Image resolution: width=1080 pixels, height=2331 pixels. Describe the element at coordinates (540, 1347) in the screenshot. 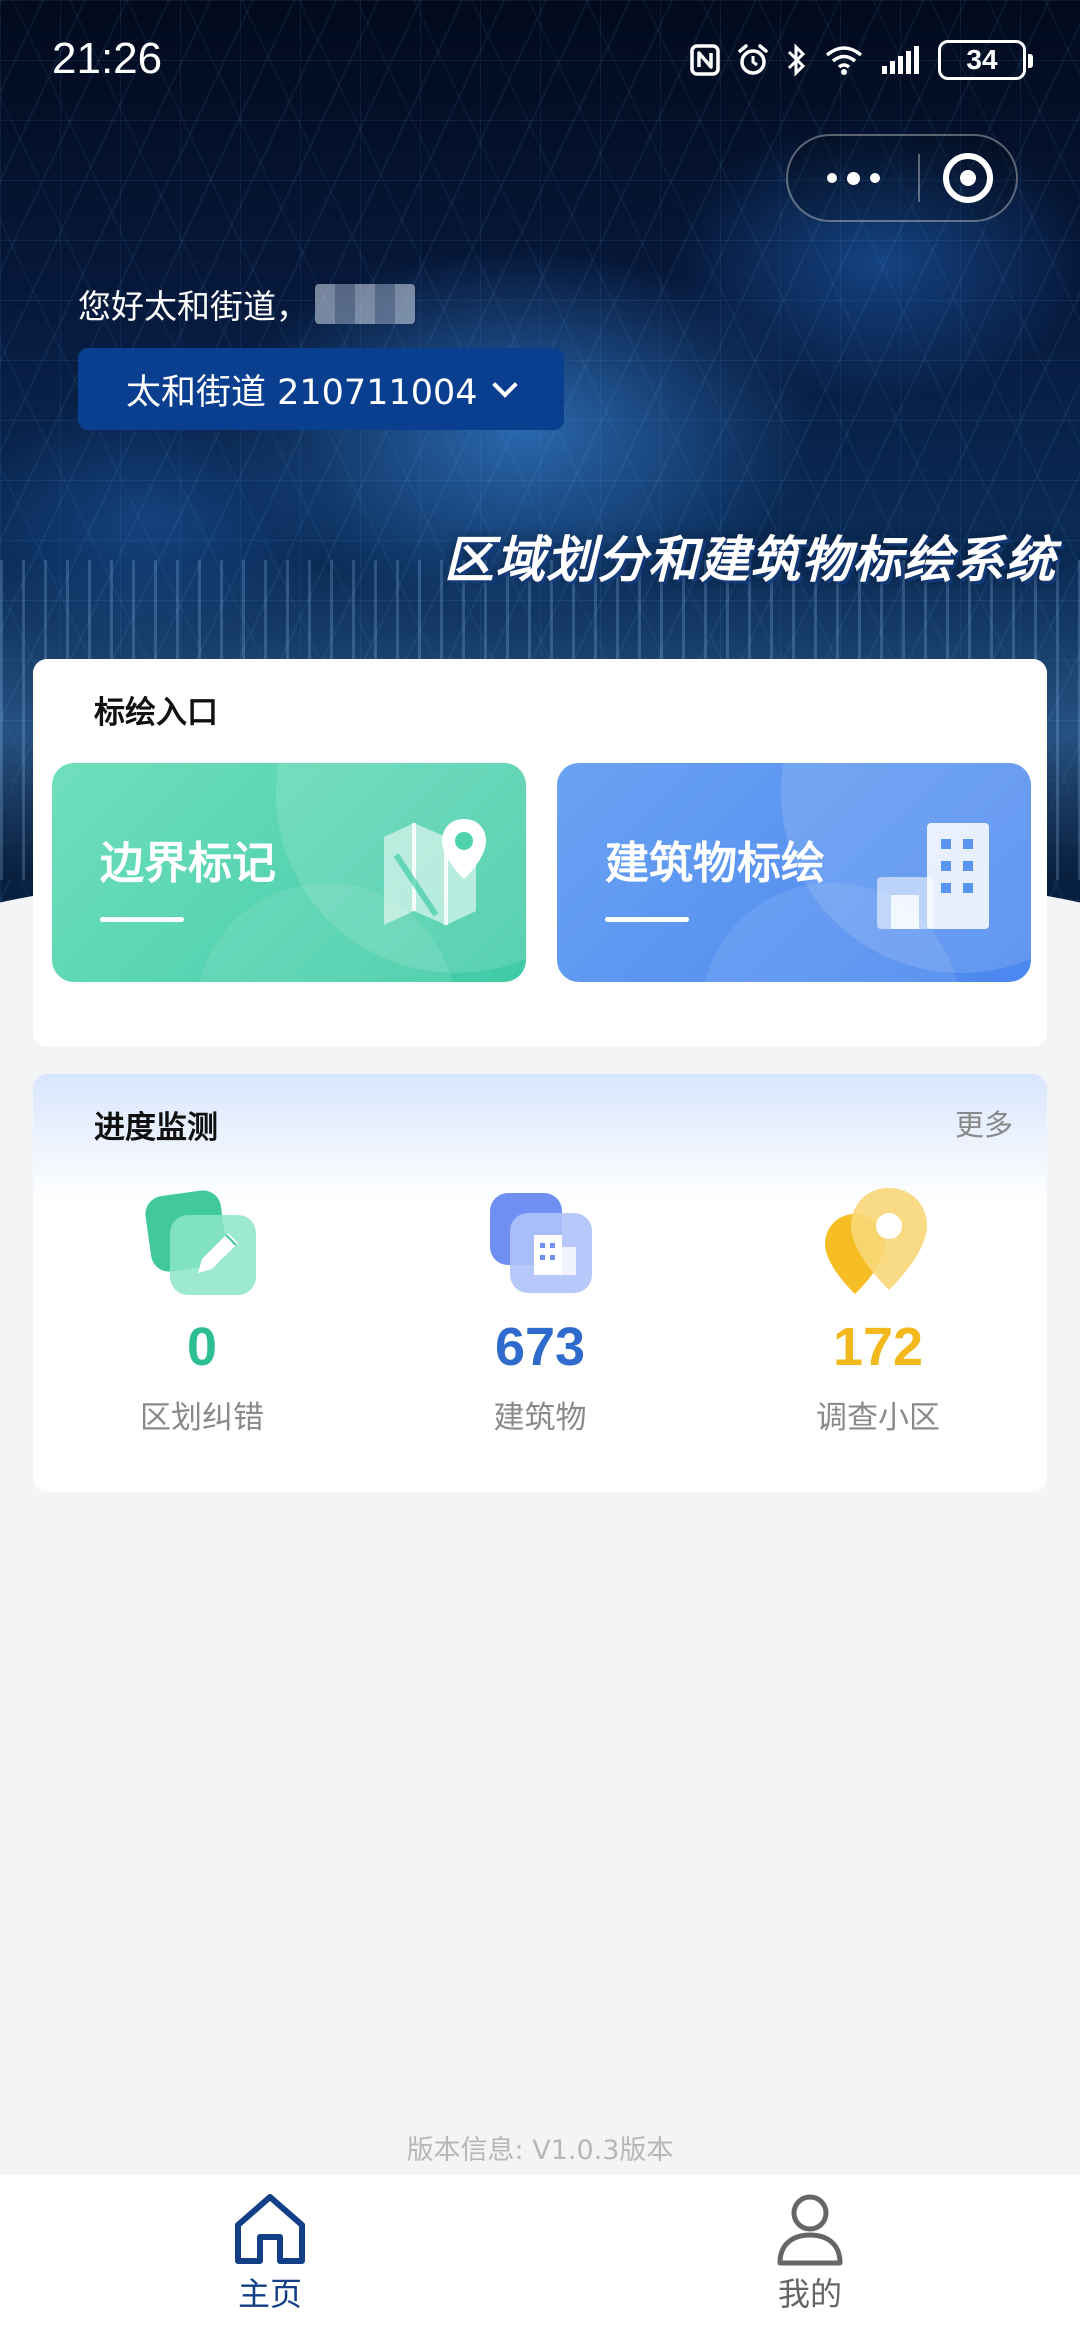

I see `stat-value: 673` at that location.